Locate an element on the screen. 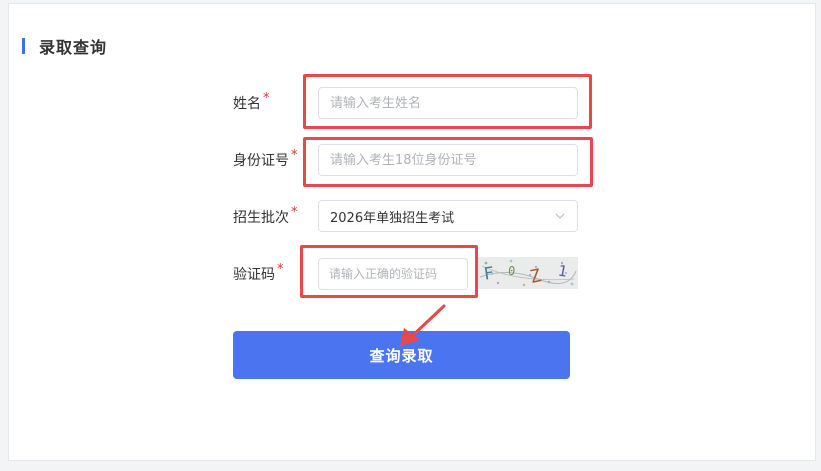 The image size is (821, 471). id-number-input is located at coordinates (448, 160).